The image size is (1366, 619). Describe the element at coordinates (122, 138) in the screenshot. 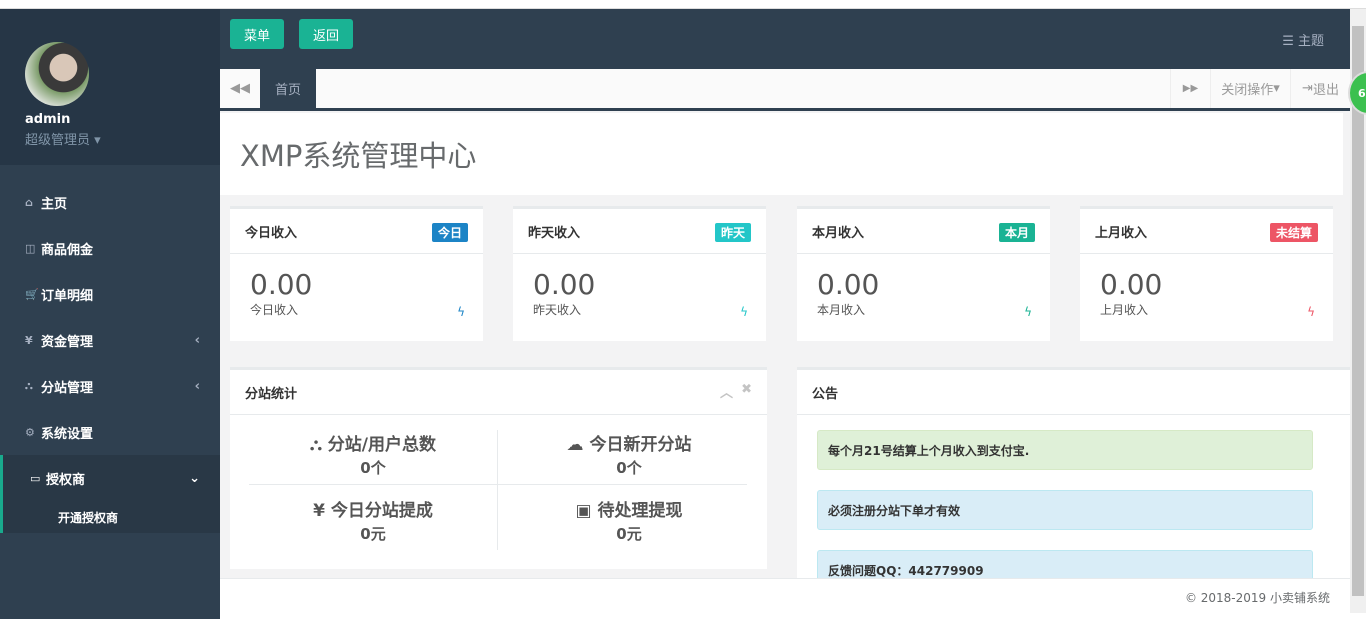

I see `role-dropdown: 超级管理员 ▾` at that location.